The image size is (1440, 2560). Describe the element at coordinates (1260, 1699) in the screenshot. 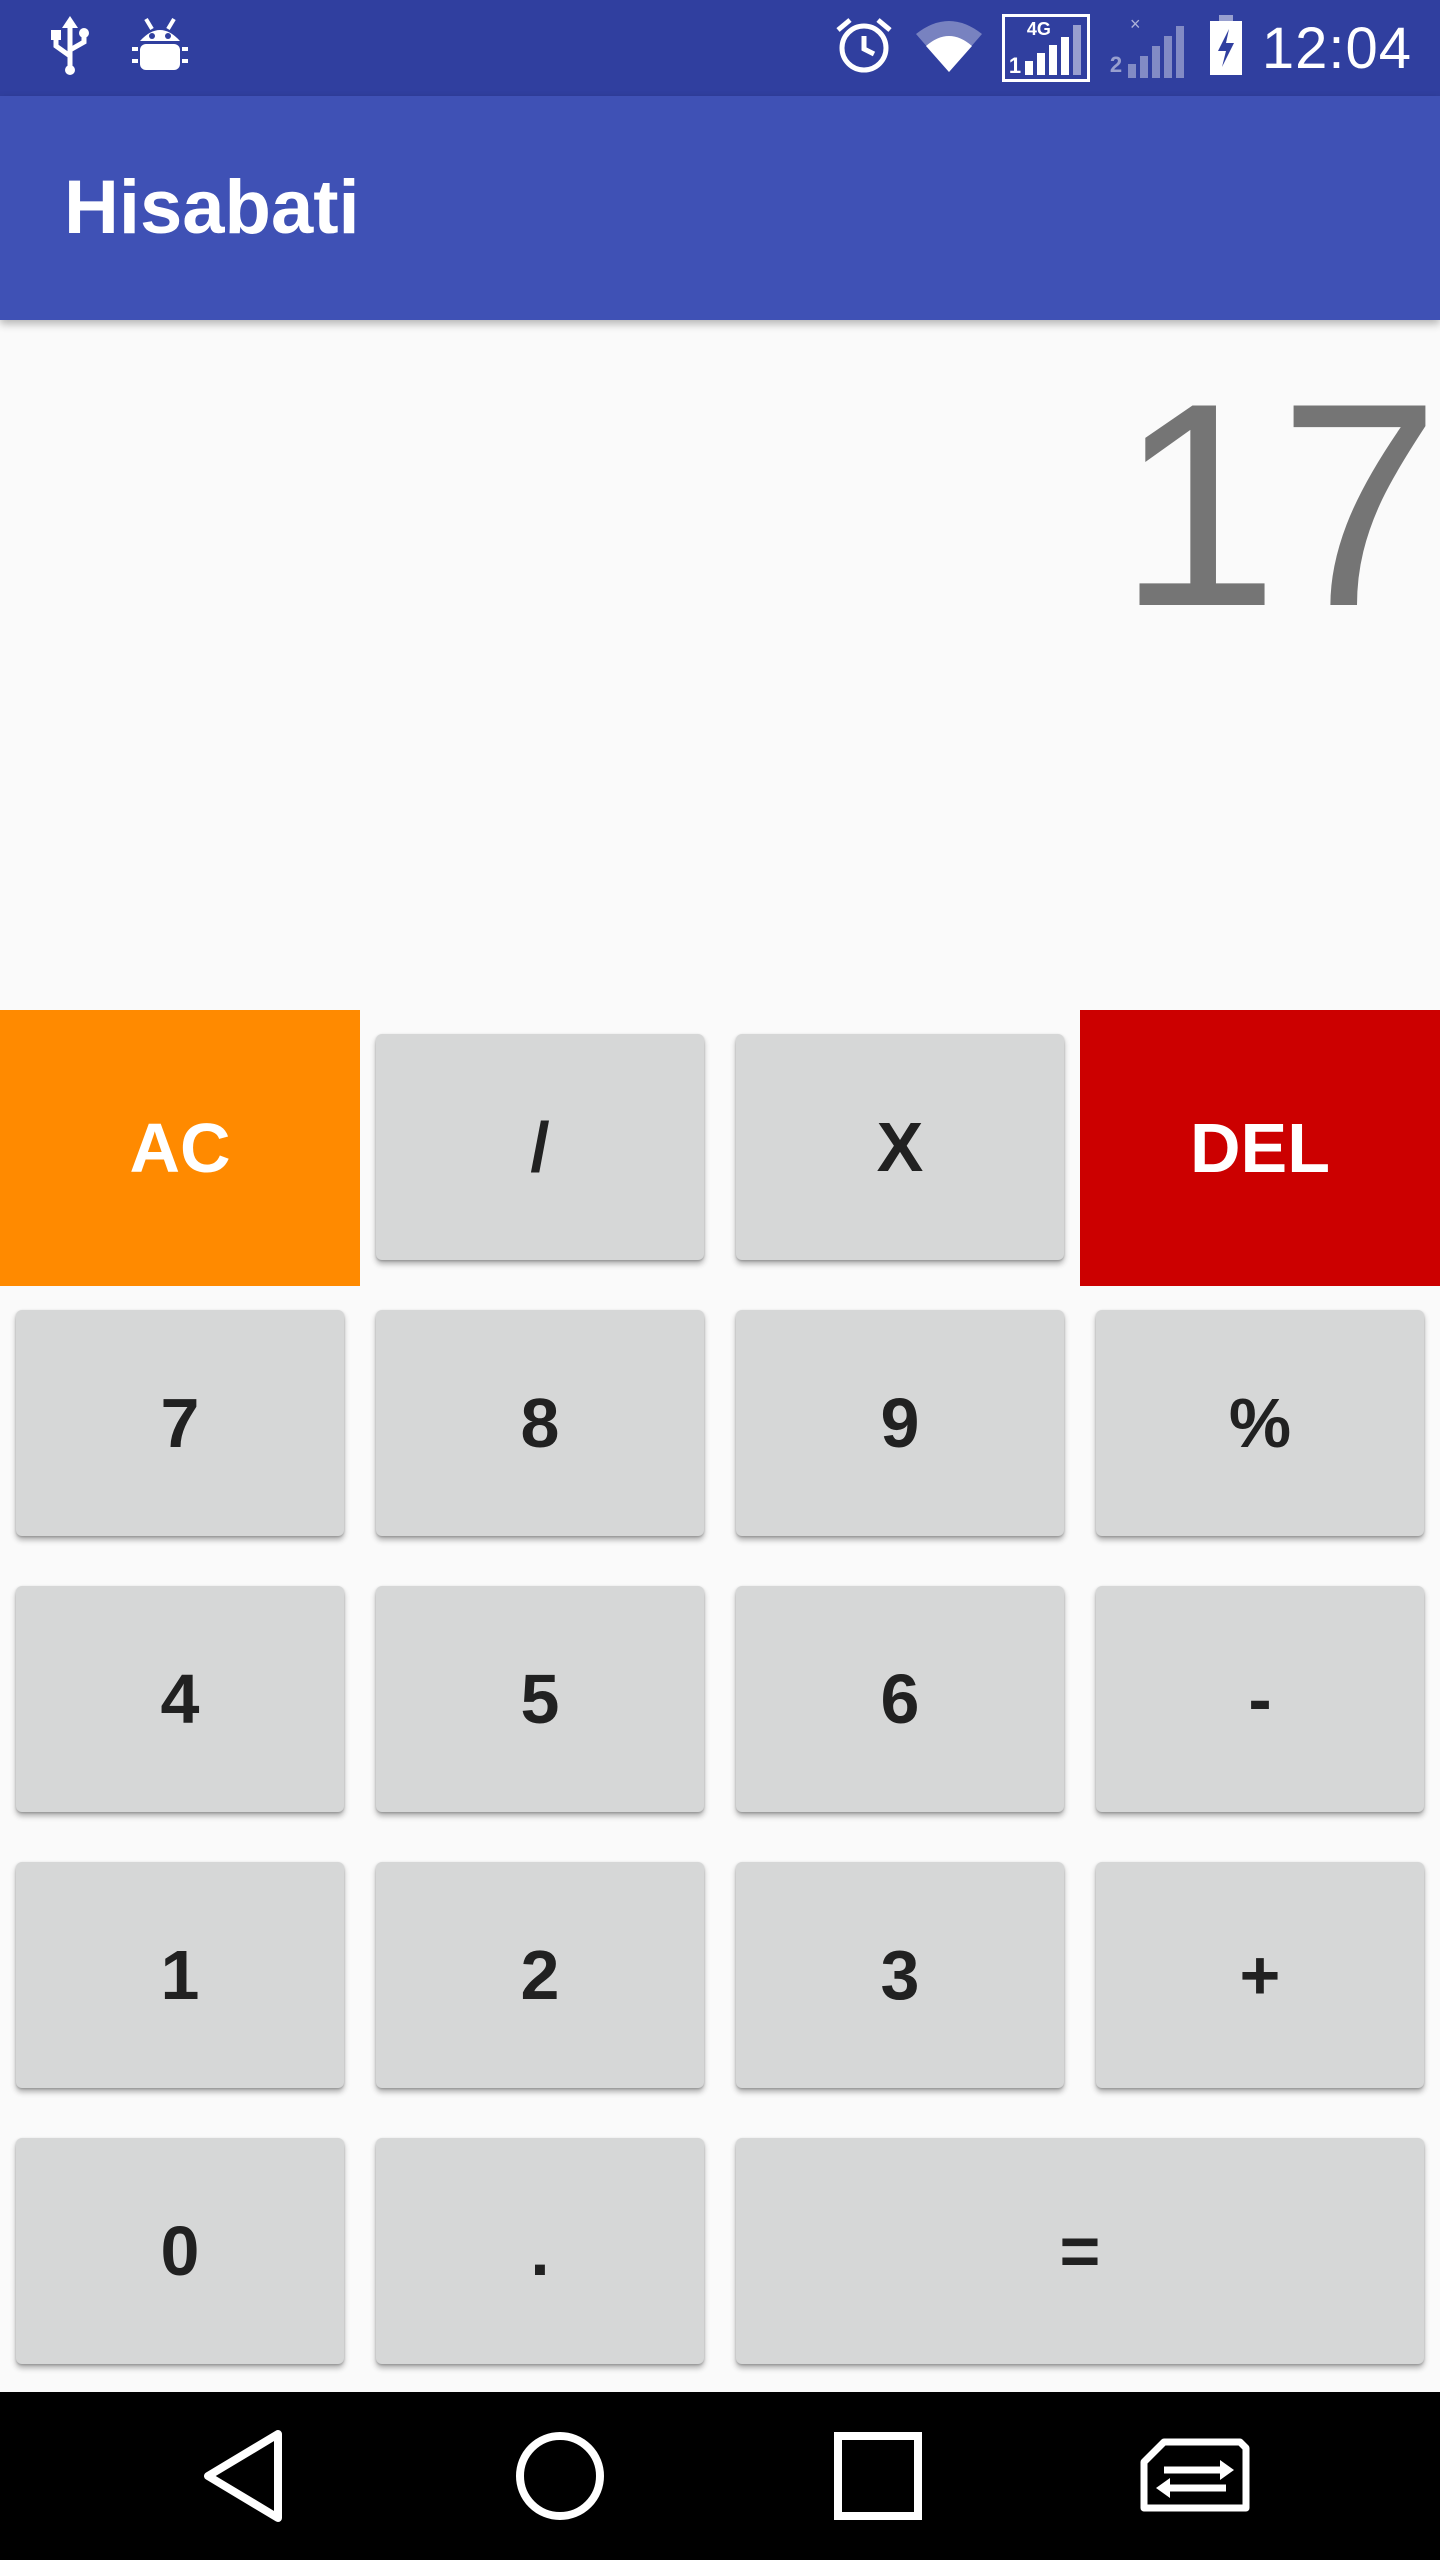

I see `minus-button: -` at that location.